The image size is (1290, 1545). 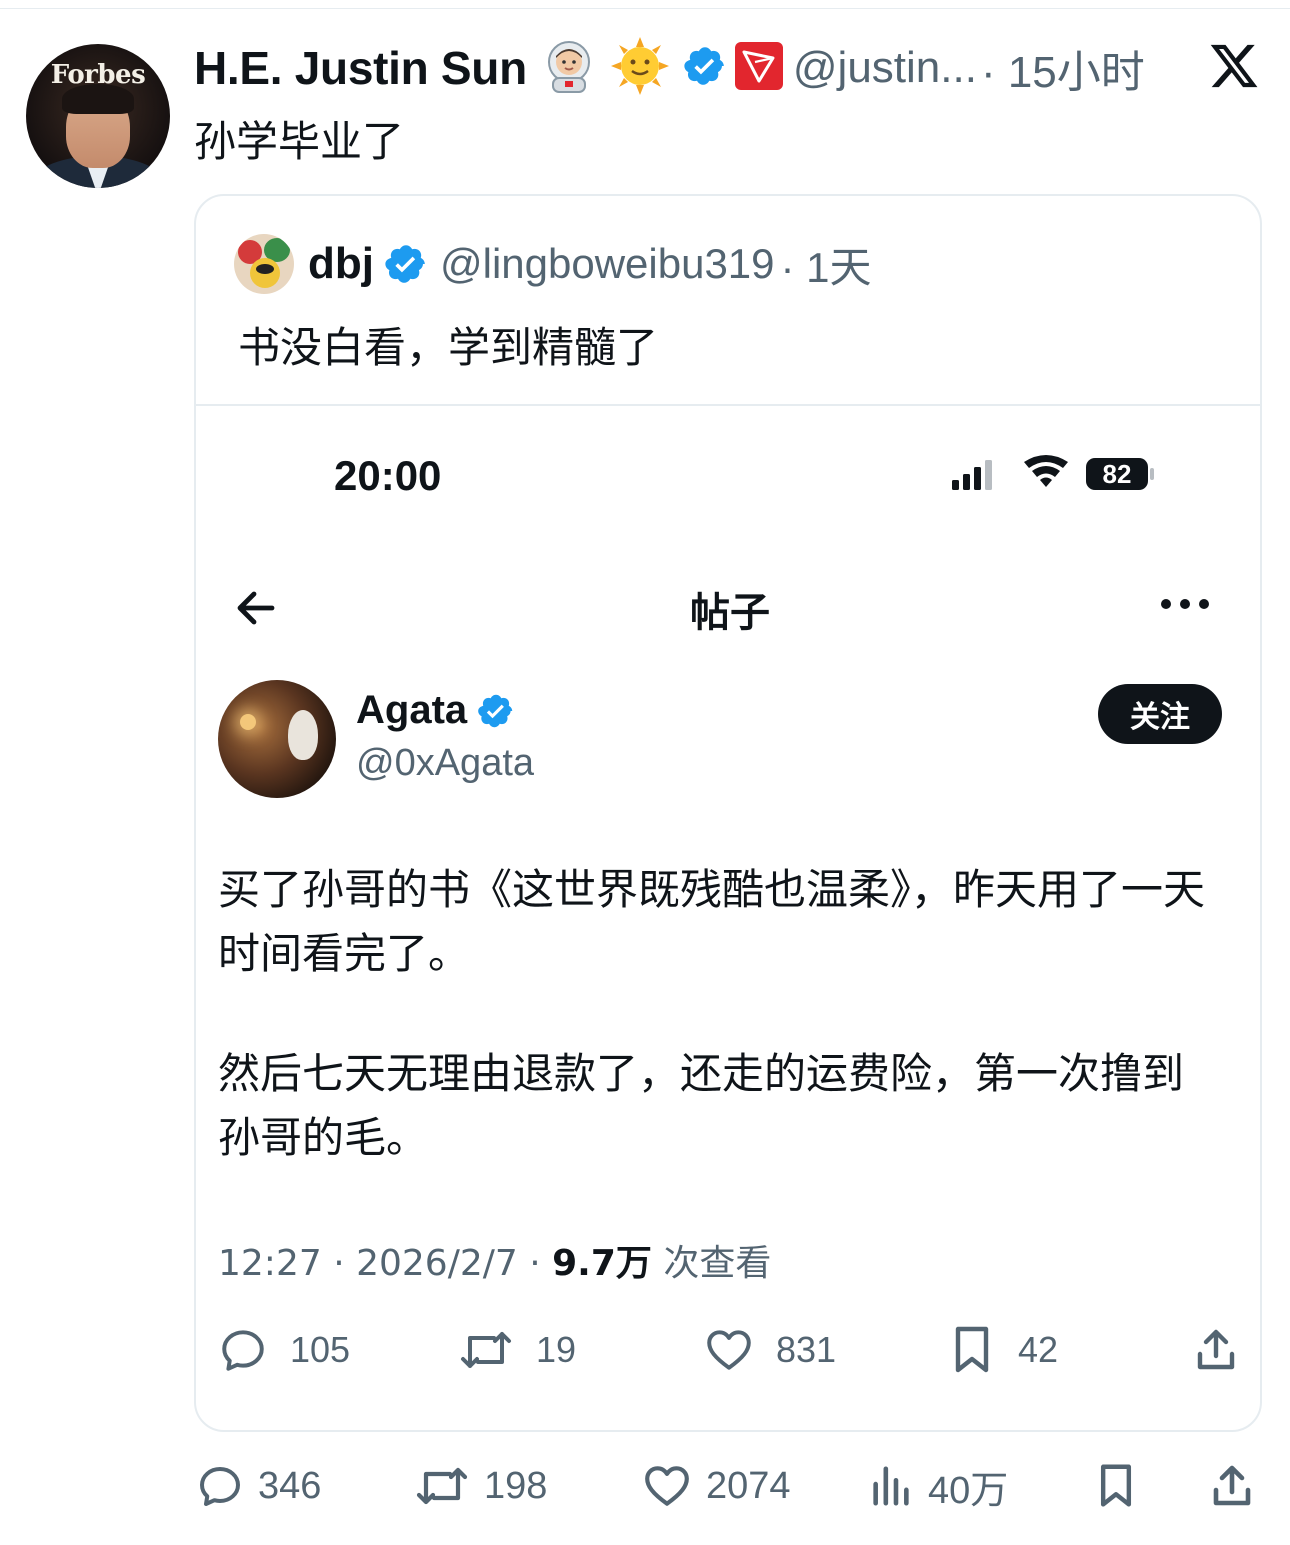 I want to click on astronaut-icon, so click(x=569, y=68).